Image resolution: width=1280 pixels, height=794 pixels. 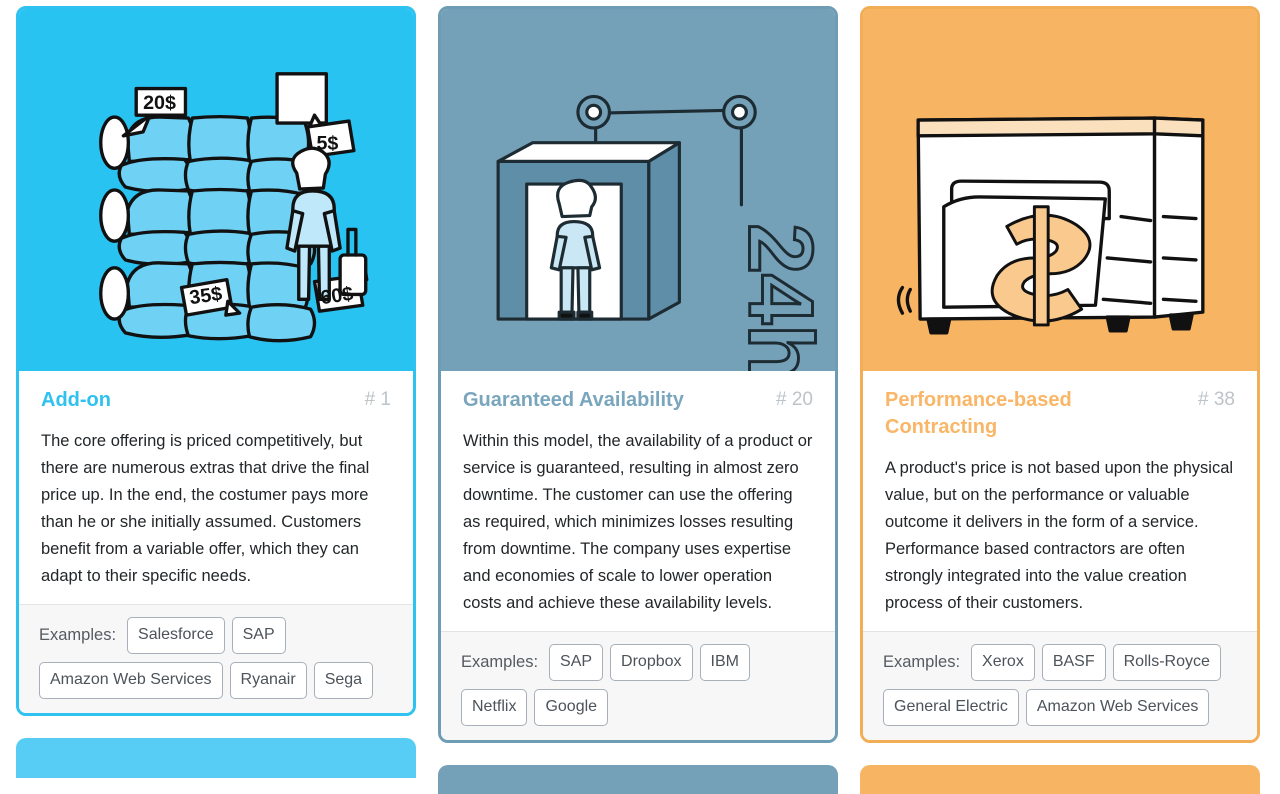 What do you see at coordinates (176, 635) in the screenshot?
I see `example-tag: Salesforce` at bounding box center [176, 635].